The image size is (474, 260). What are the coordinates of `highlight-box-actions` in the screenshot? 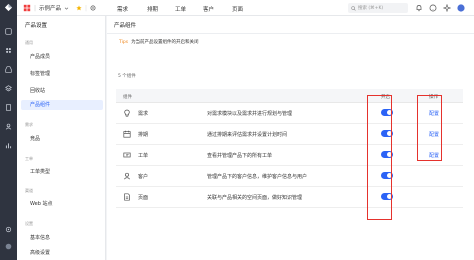 It's located at (429, 128).